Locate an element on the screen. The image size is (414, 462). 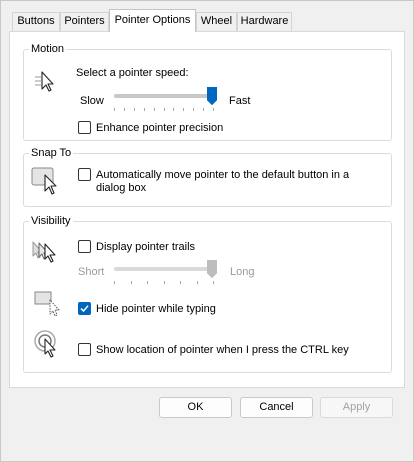
trail-short-label: Short is located at coordinates (91, 272).